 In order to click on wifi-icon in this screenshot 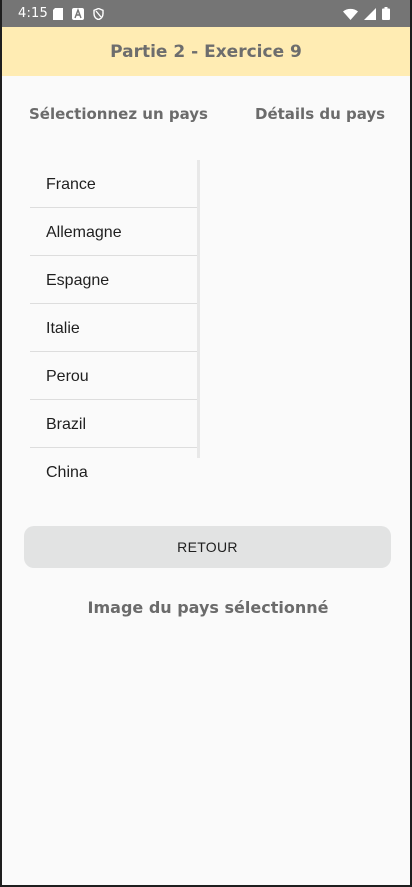, I will do `click(350, 16)`.